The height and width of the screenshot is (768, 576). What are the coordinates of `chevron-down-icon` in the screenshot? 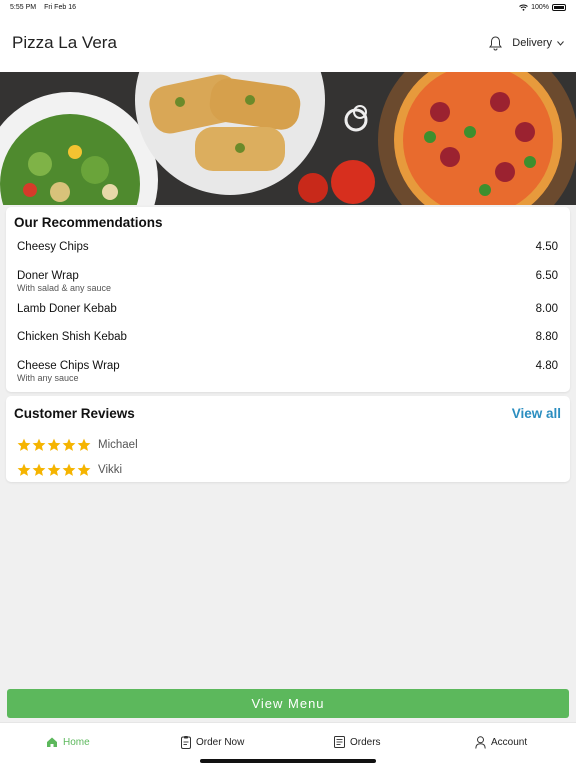 It's located at (560, 43).